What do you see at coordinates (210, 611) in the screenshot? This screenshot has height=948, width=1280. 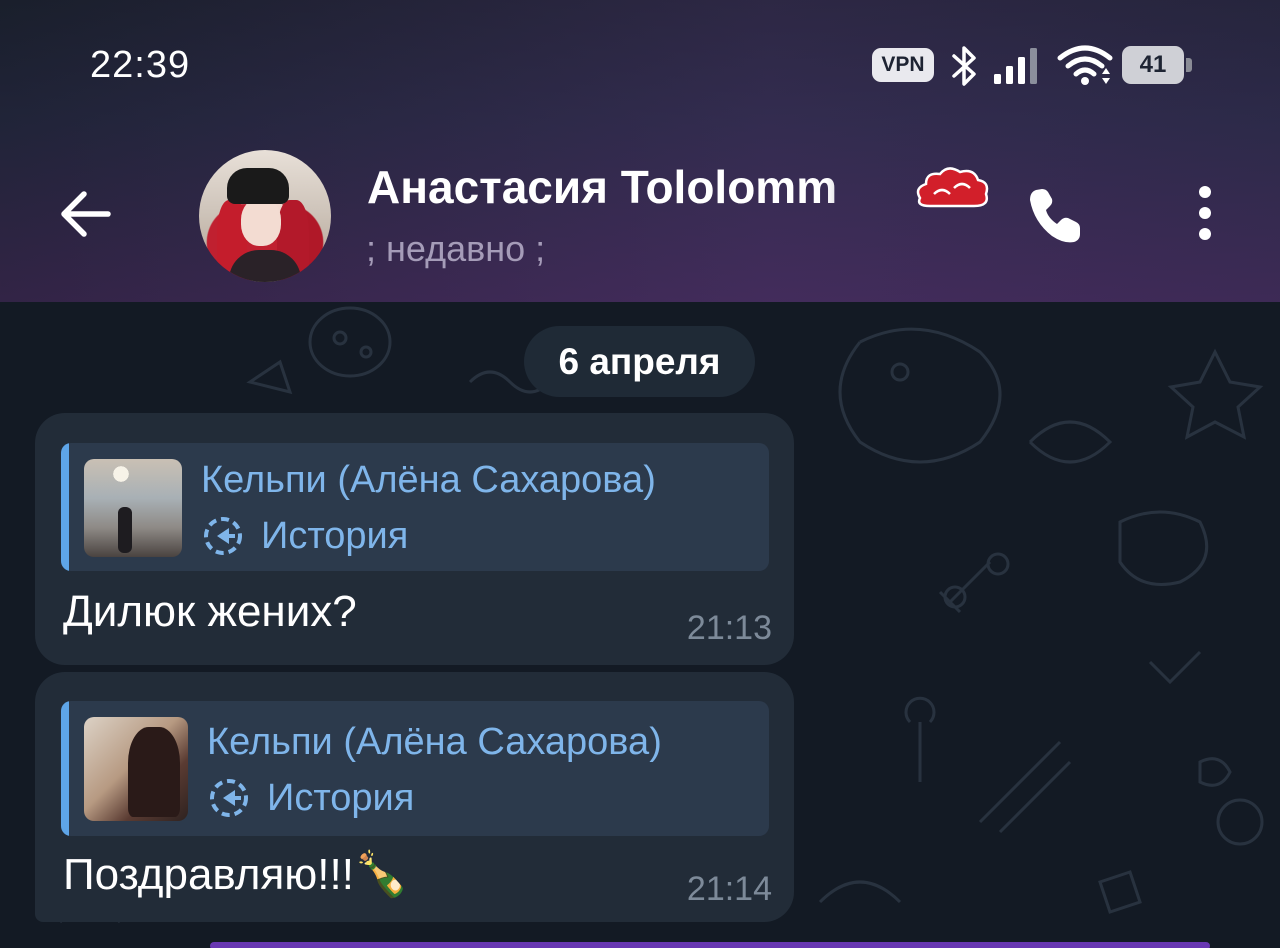 I see `message-text: Дилюк жених?` at bounding box center [210, 611].